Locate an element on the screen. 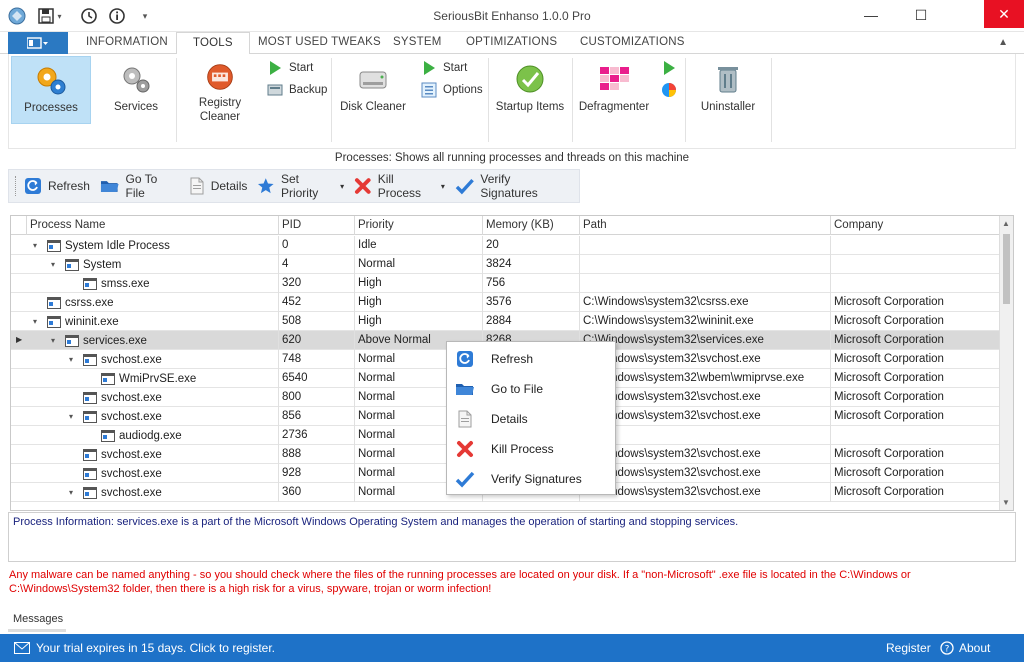 The height and width of the screenshot is (662, 1024). cell-path: C:\Windows\system32\services.exe is located at coordinates (705, 340).